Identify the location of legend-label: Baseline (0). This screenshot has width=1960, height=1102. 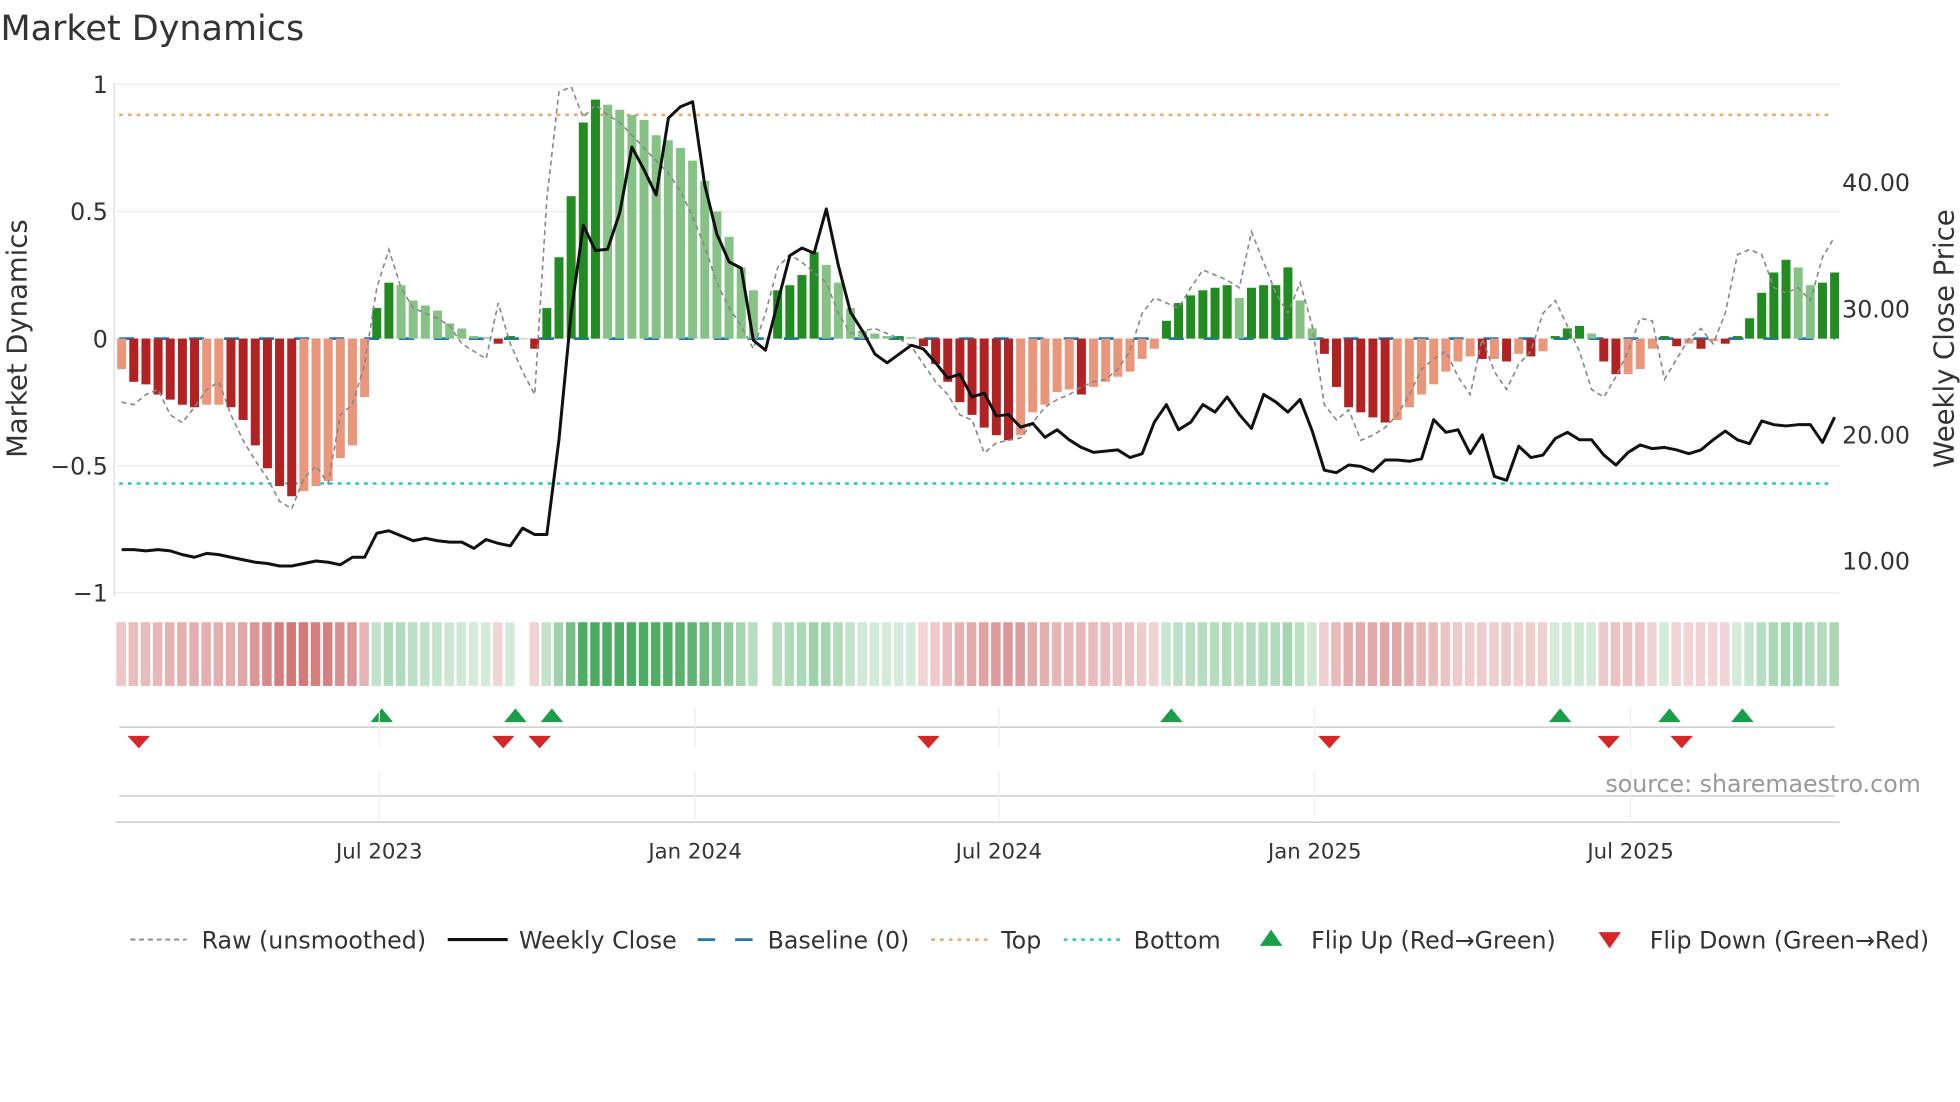
(839, 940).